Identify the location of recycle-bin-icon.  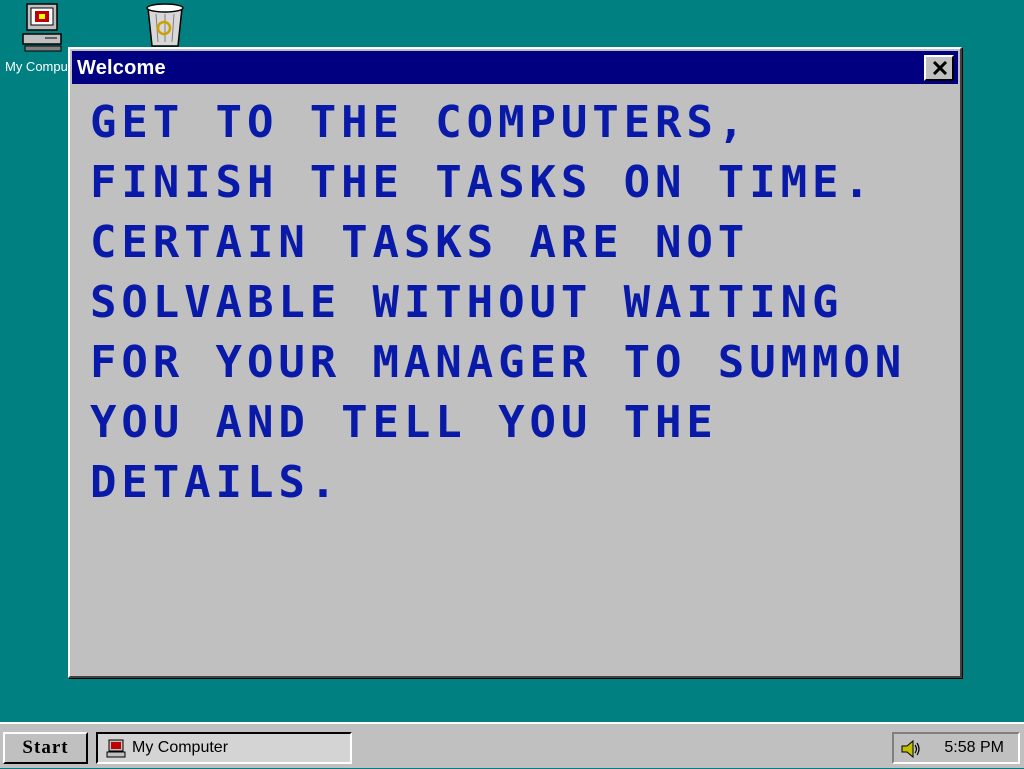
(165, 26).